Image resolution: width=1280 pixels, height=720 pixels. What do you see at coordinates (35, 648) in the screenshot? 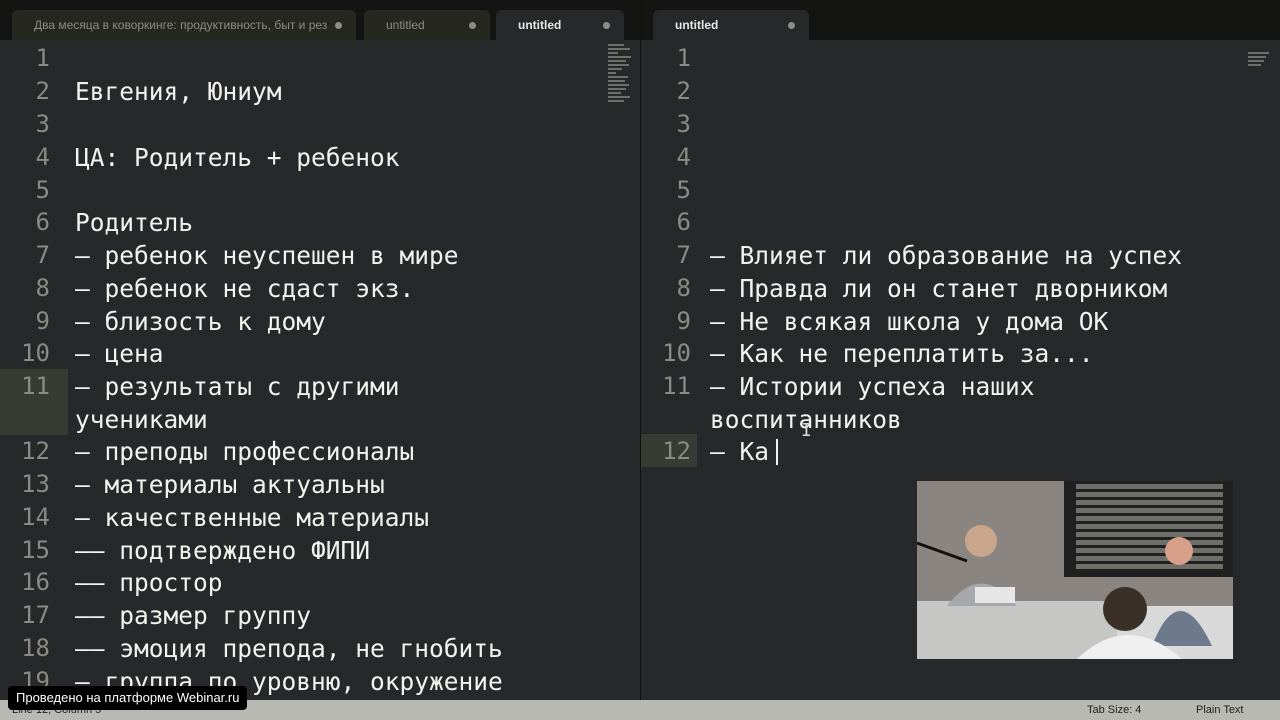
I see `line-number: 18` at bounding box center [35, 648].